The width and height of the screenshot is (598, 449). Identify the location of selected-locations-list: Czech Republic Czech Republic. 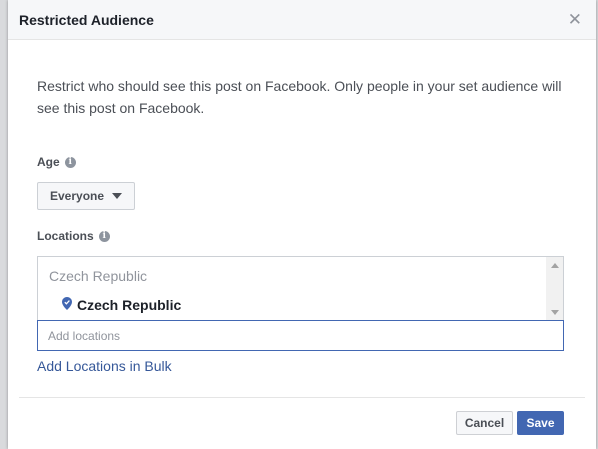
(300, 288).